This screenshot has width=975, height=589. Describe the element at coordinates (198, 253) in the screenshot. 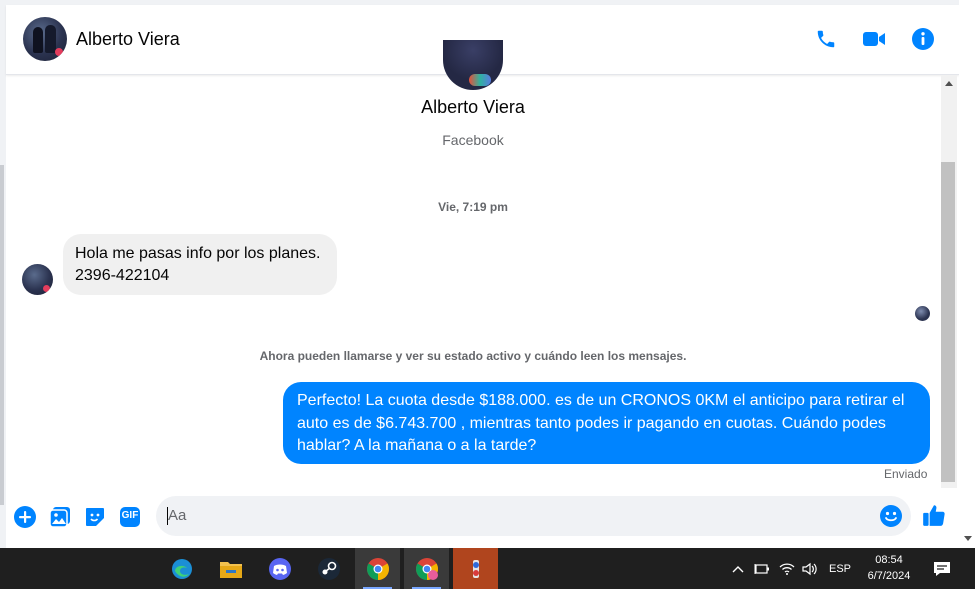

I see `incoming-message-line: Hola me pasas info por los planes.` at that location.